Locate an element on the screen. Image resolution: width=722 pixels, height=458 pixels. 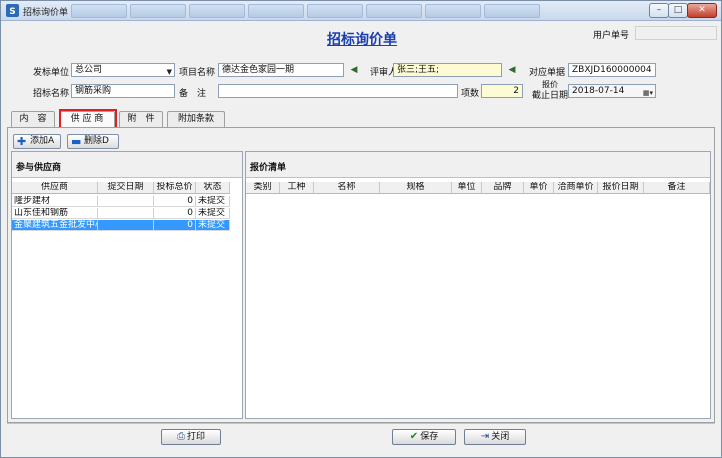
col-header-name: 名称 is located at coordinates (347, 187).